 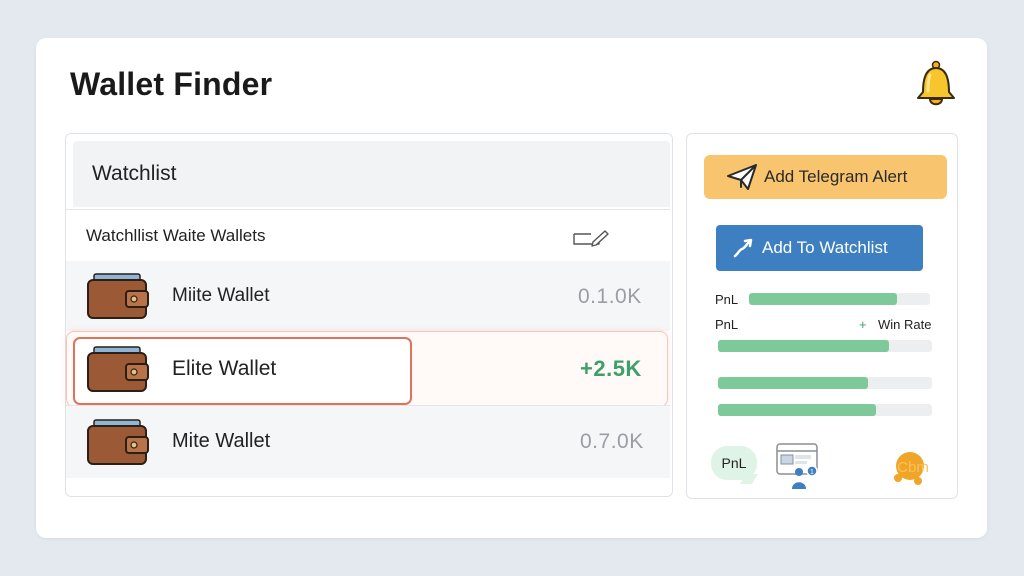 I want to click on wallet-value: +2.5K, so click(x=611, y=368).